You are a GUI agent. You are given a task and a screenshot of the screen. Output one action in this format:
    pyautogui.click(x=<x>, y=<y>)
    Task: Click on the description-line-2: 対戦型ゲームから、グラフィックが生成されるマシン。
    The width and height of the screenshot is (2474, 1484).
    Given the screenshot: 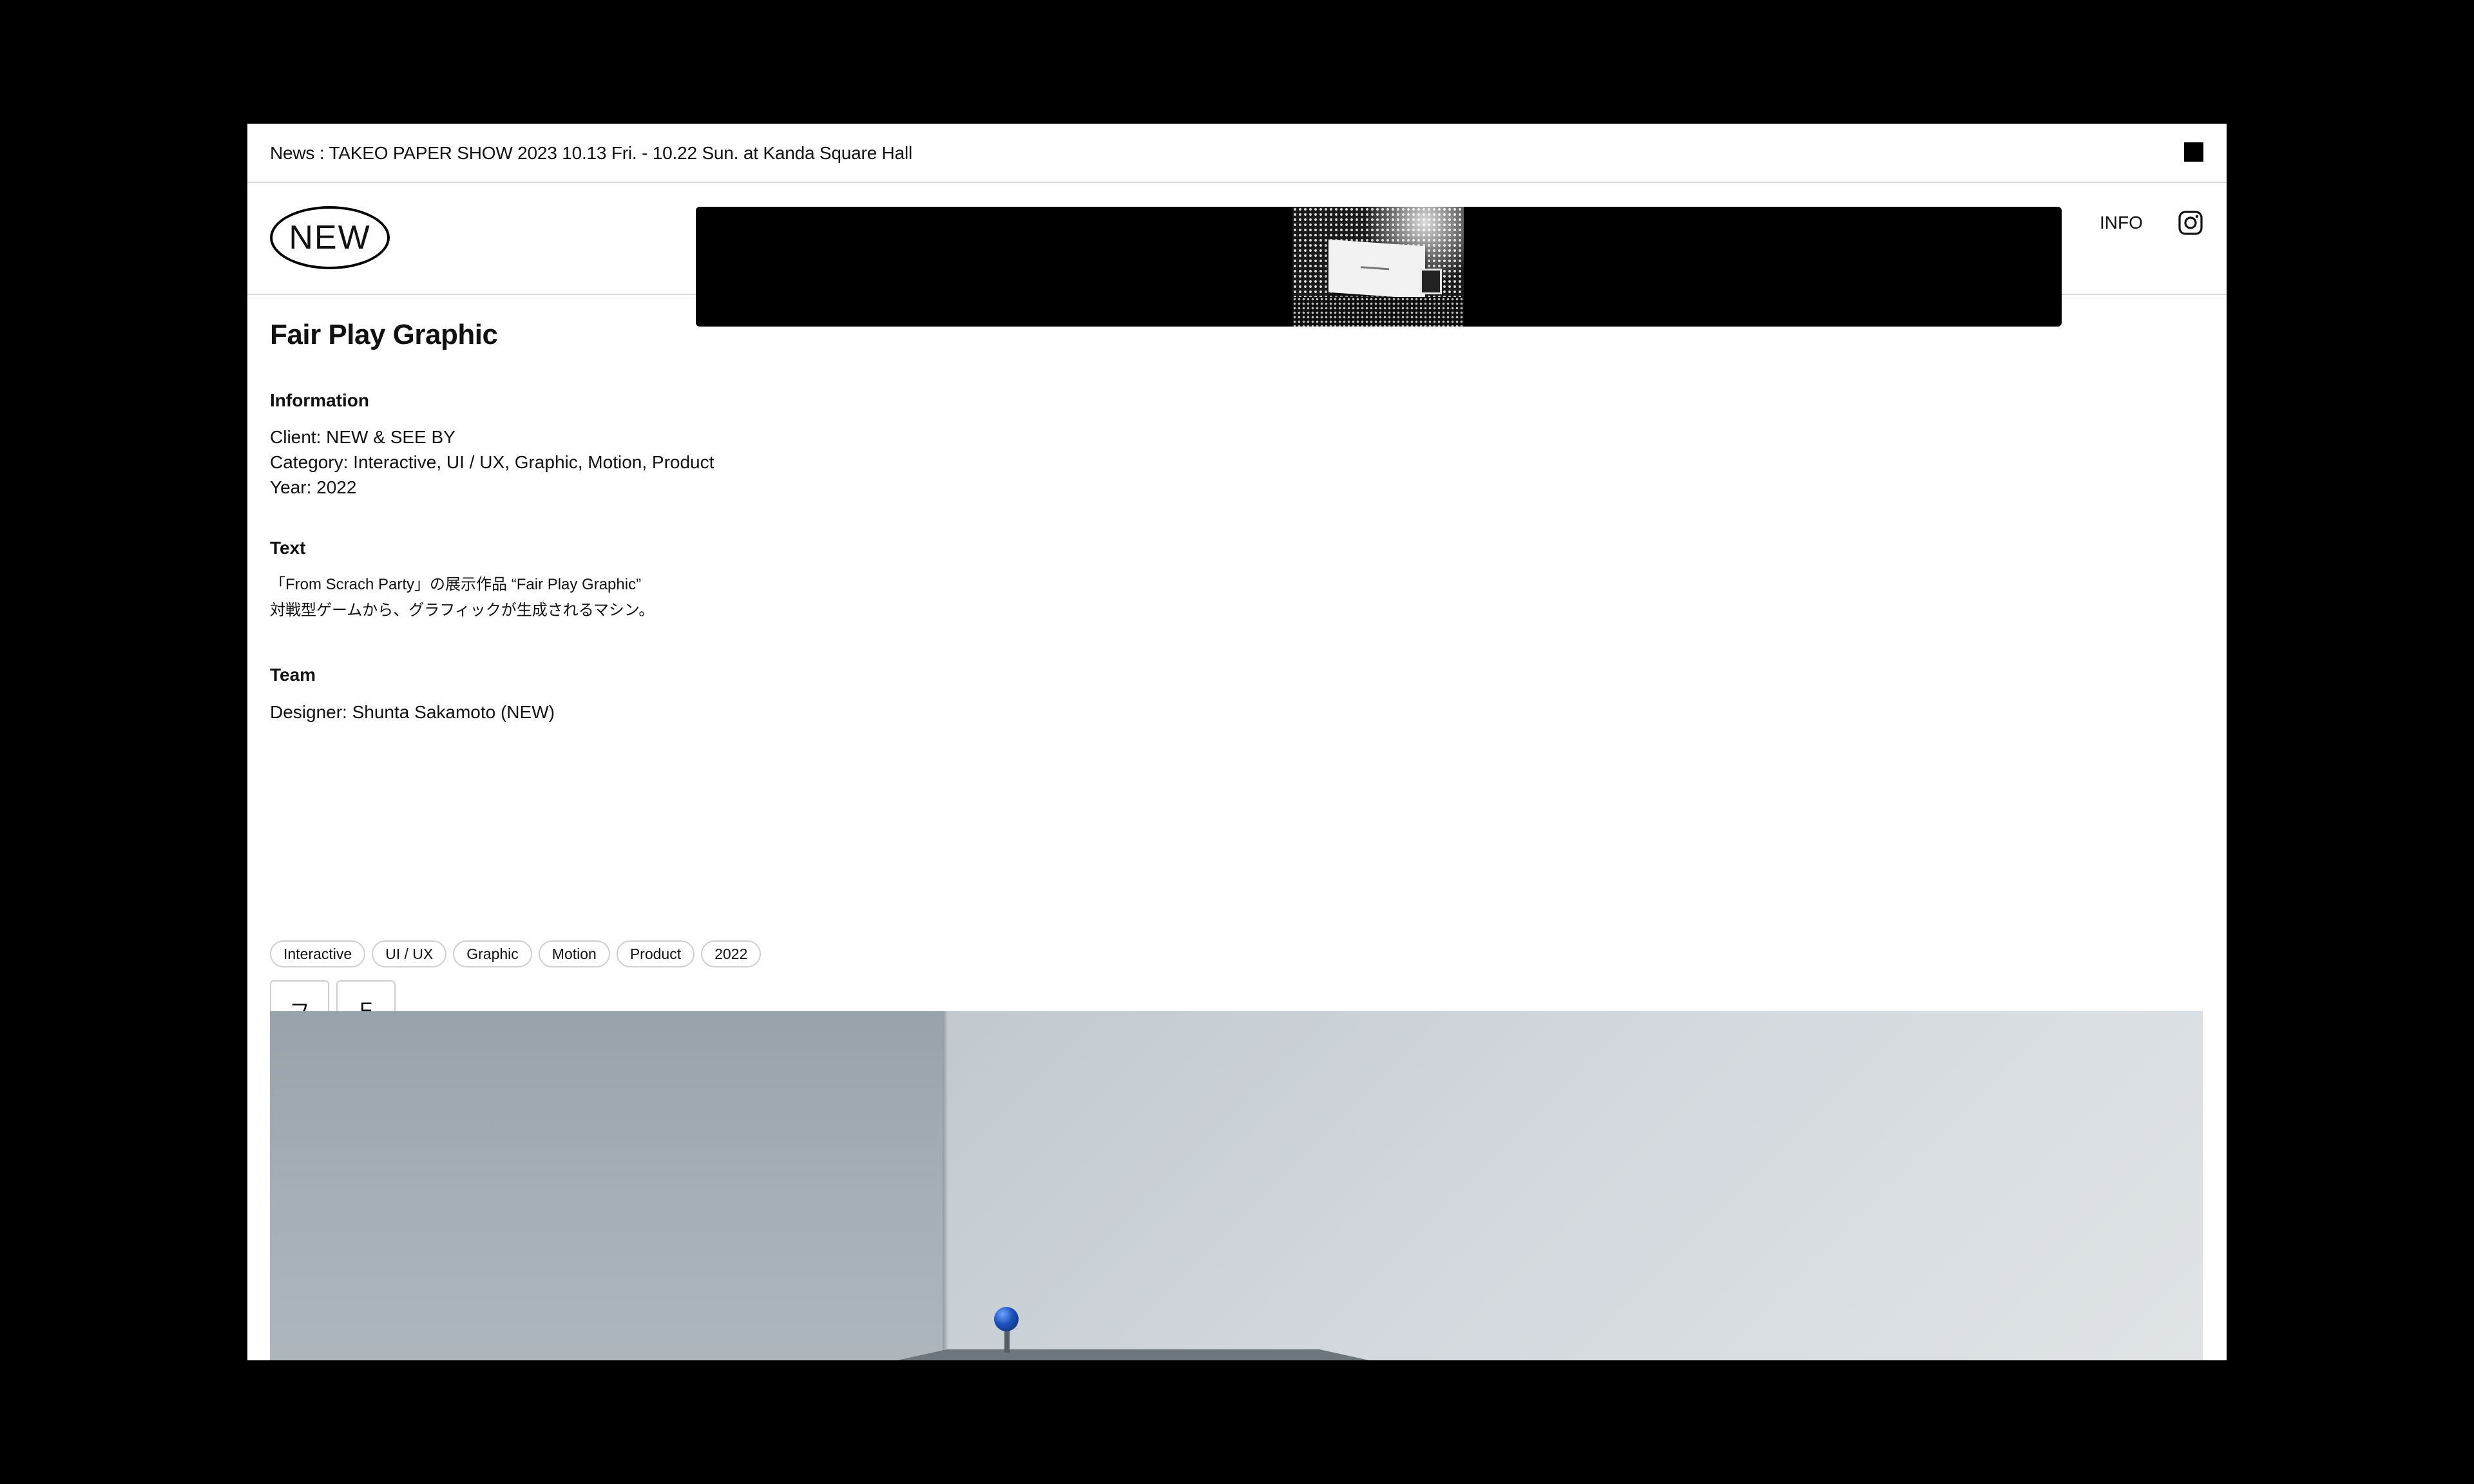 What is the action you would take?
    pyautogui.click(x=462, y=610)
    